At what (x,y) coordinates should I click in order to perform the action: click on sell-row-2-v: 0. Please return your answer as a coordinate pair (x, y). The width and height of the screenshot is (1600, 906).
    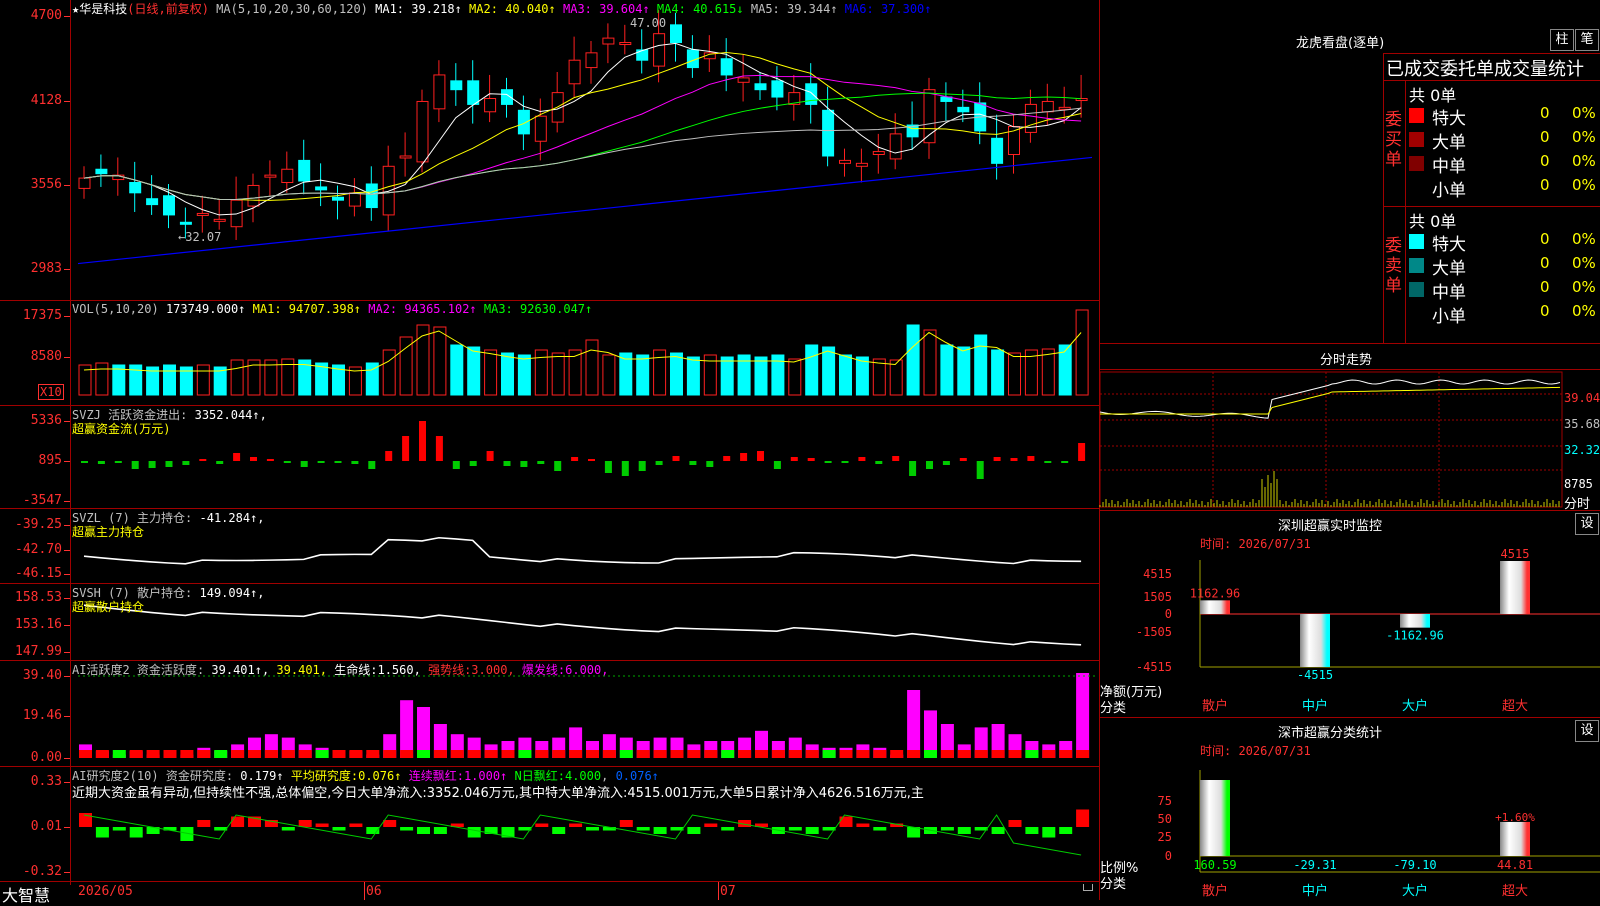
    Looking at the image, I should click on (1545, 287).